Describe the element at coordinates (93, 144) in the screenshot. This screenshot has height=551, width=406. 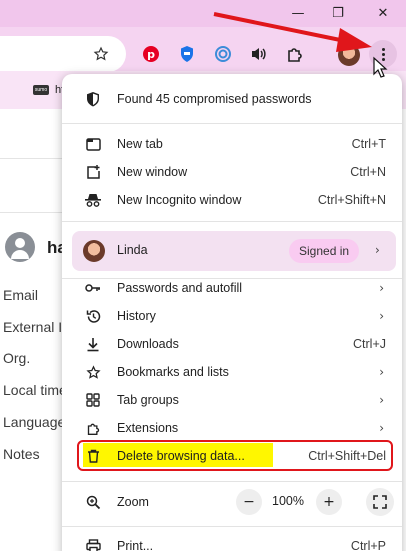
I see `new-tab-icon` at that location.